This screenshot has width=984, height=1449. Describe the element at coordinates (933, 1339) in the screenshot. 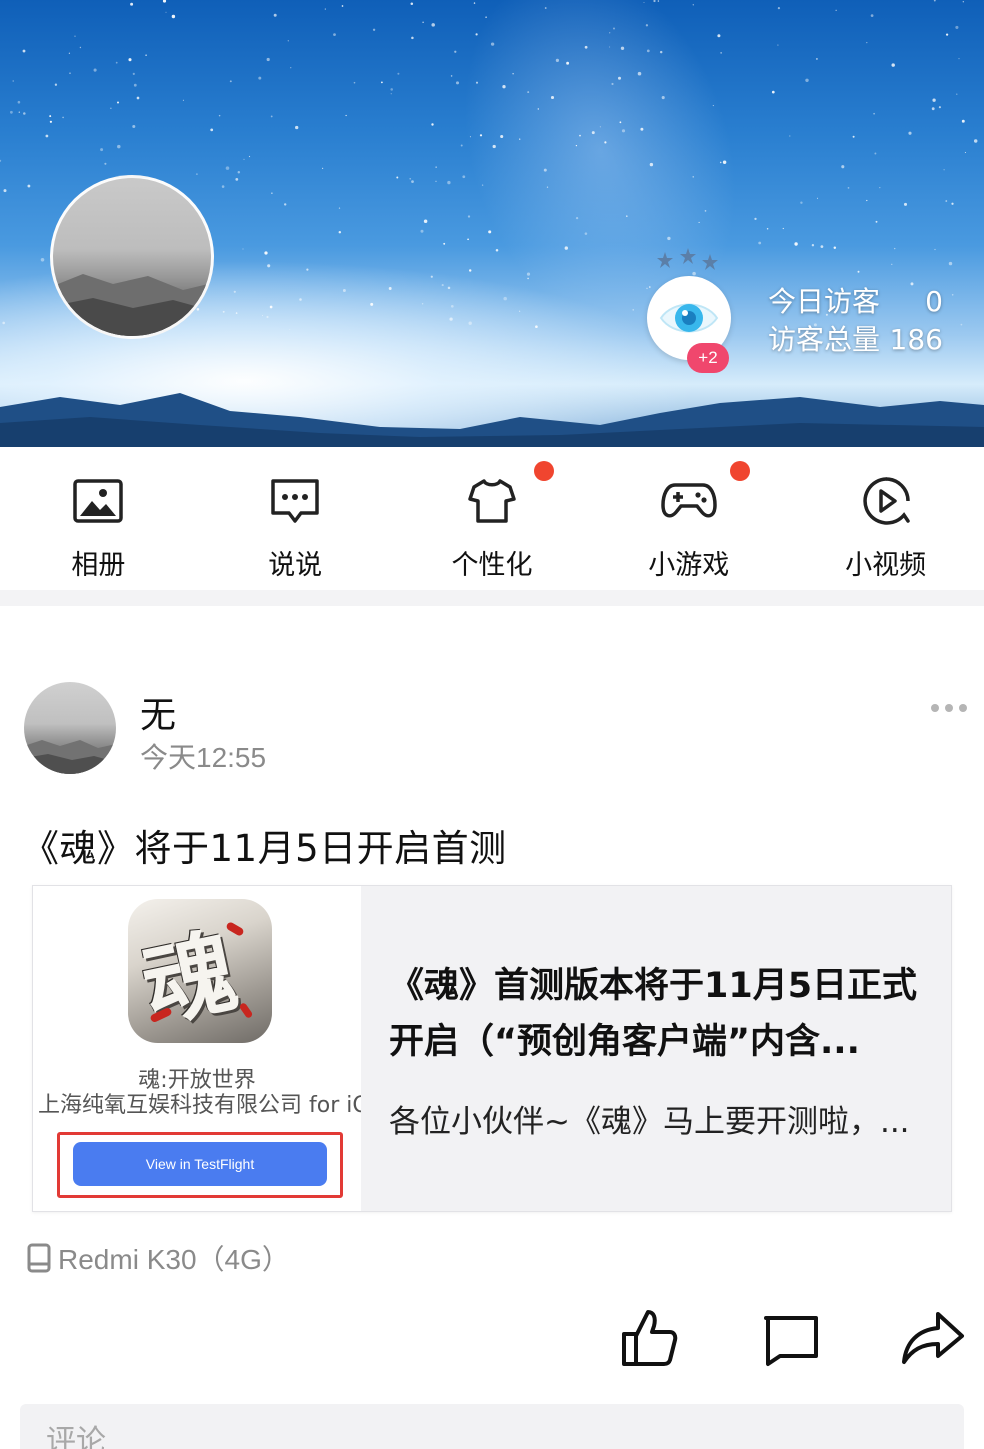

I see `share-icon` at that location.